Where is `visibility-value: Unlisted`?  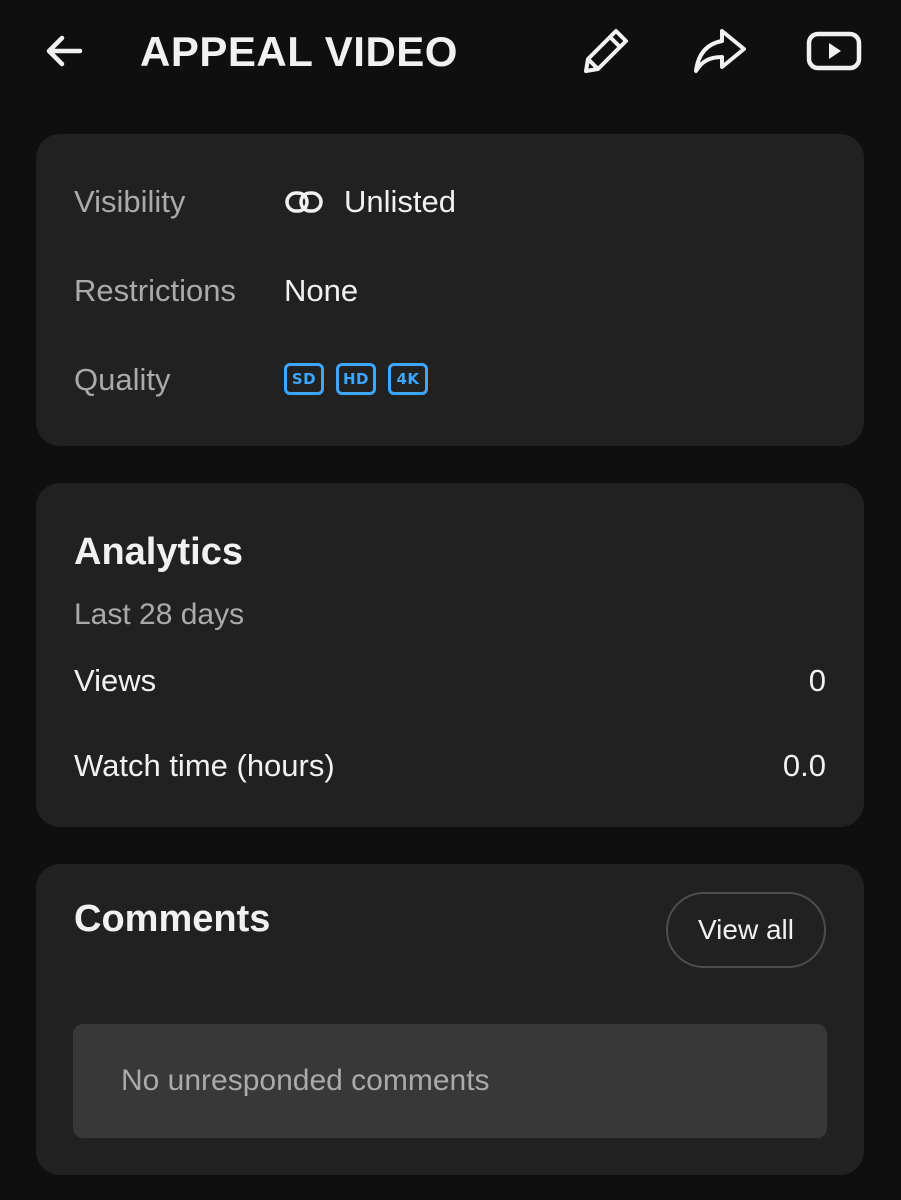 visibility-value: Unlisted is located at coordinates (370, 202).